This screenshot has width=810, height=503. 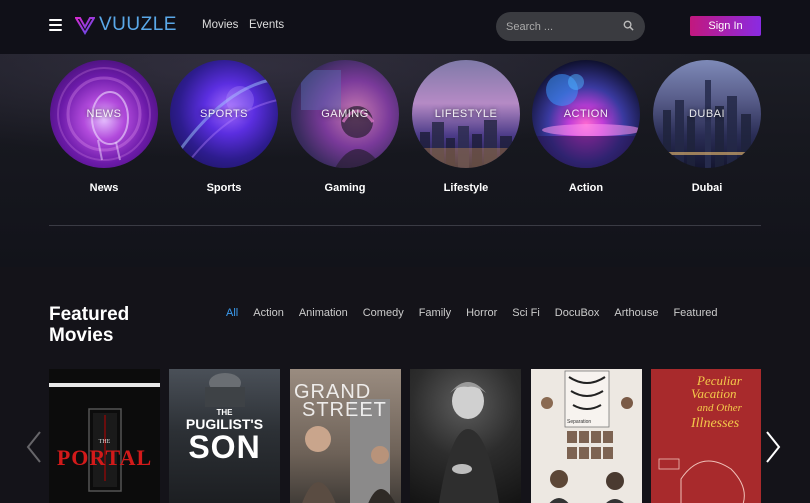 What do you see at coordinates (323, 313) in the screenshot?
I see `filter-tab-animation: Animation` at bounding box center [323, 313].